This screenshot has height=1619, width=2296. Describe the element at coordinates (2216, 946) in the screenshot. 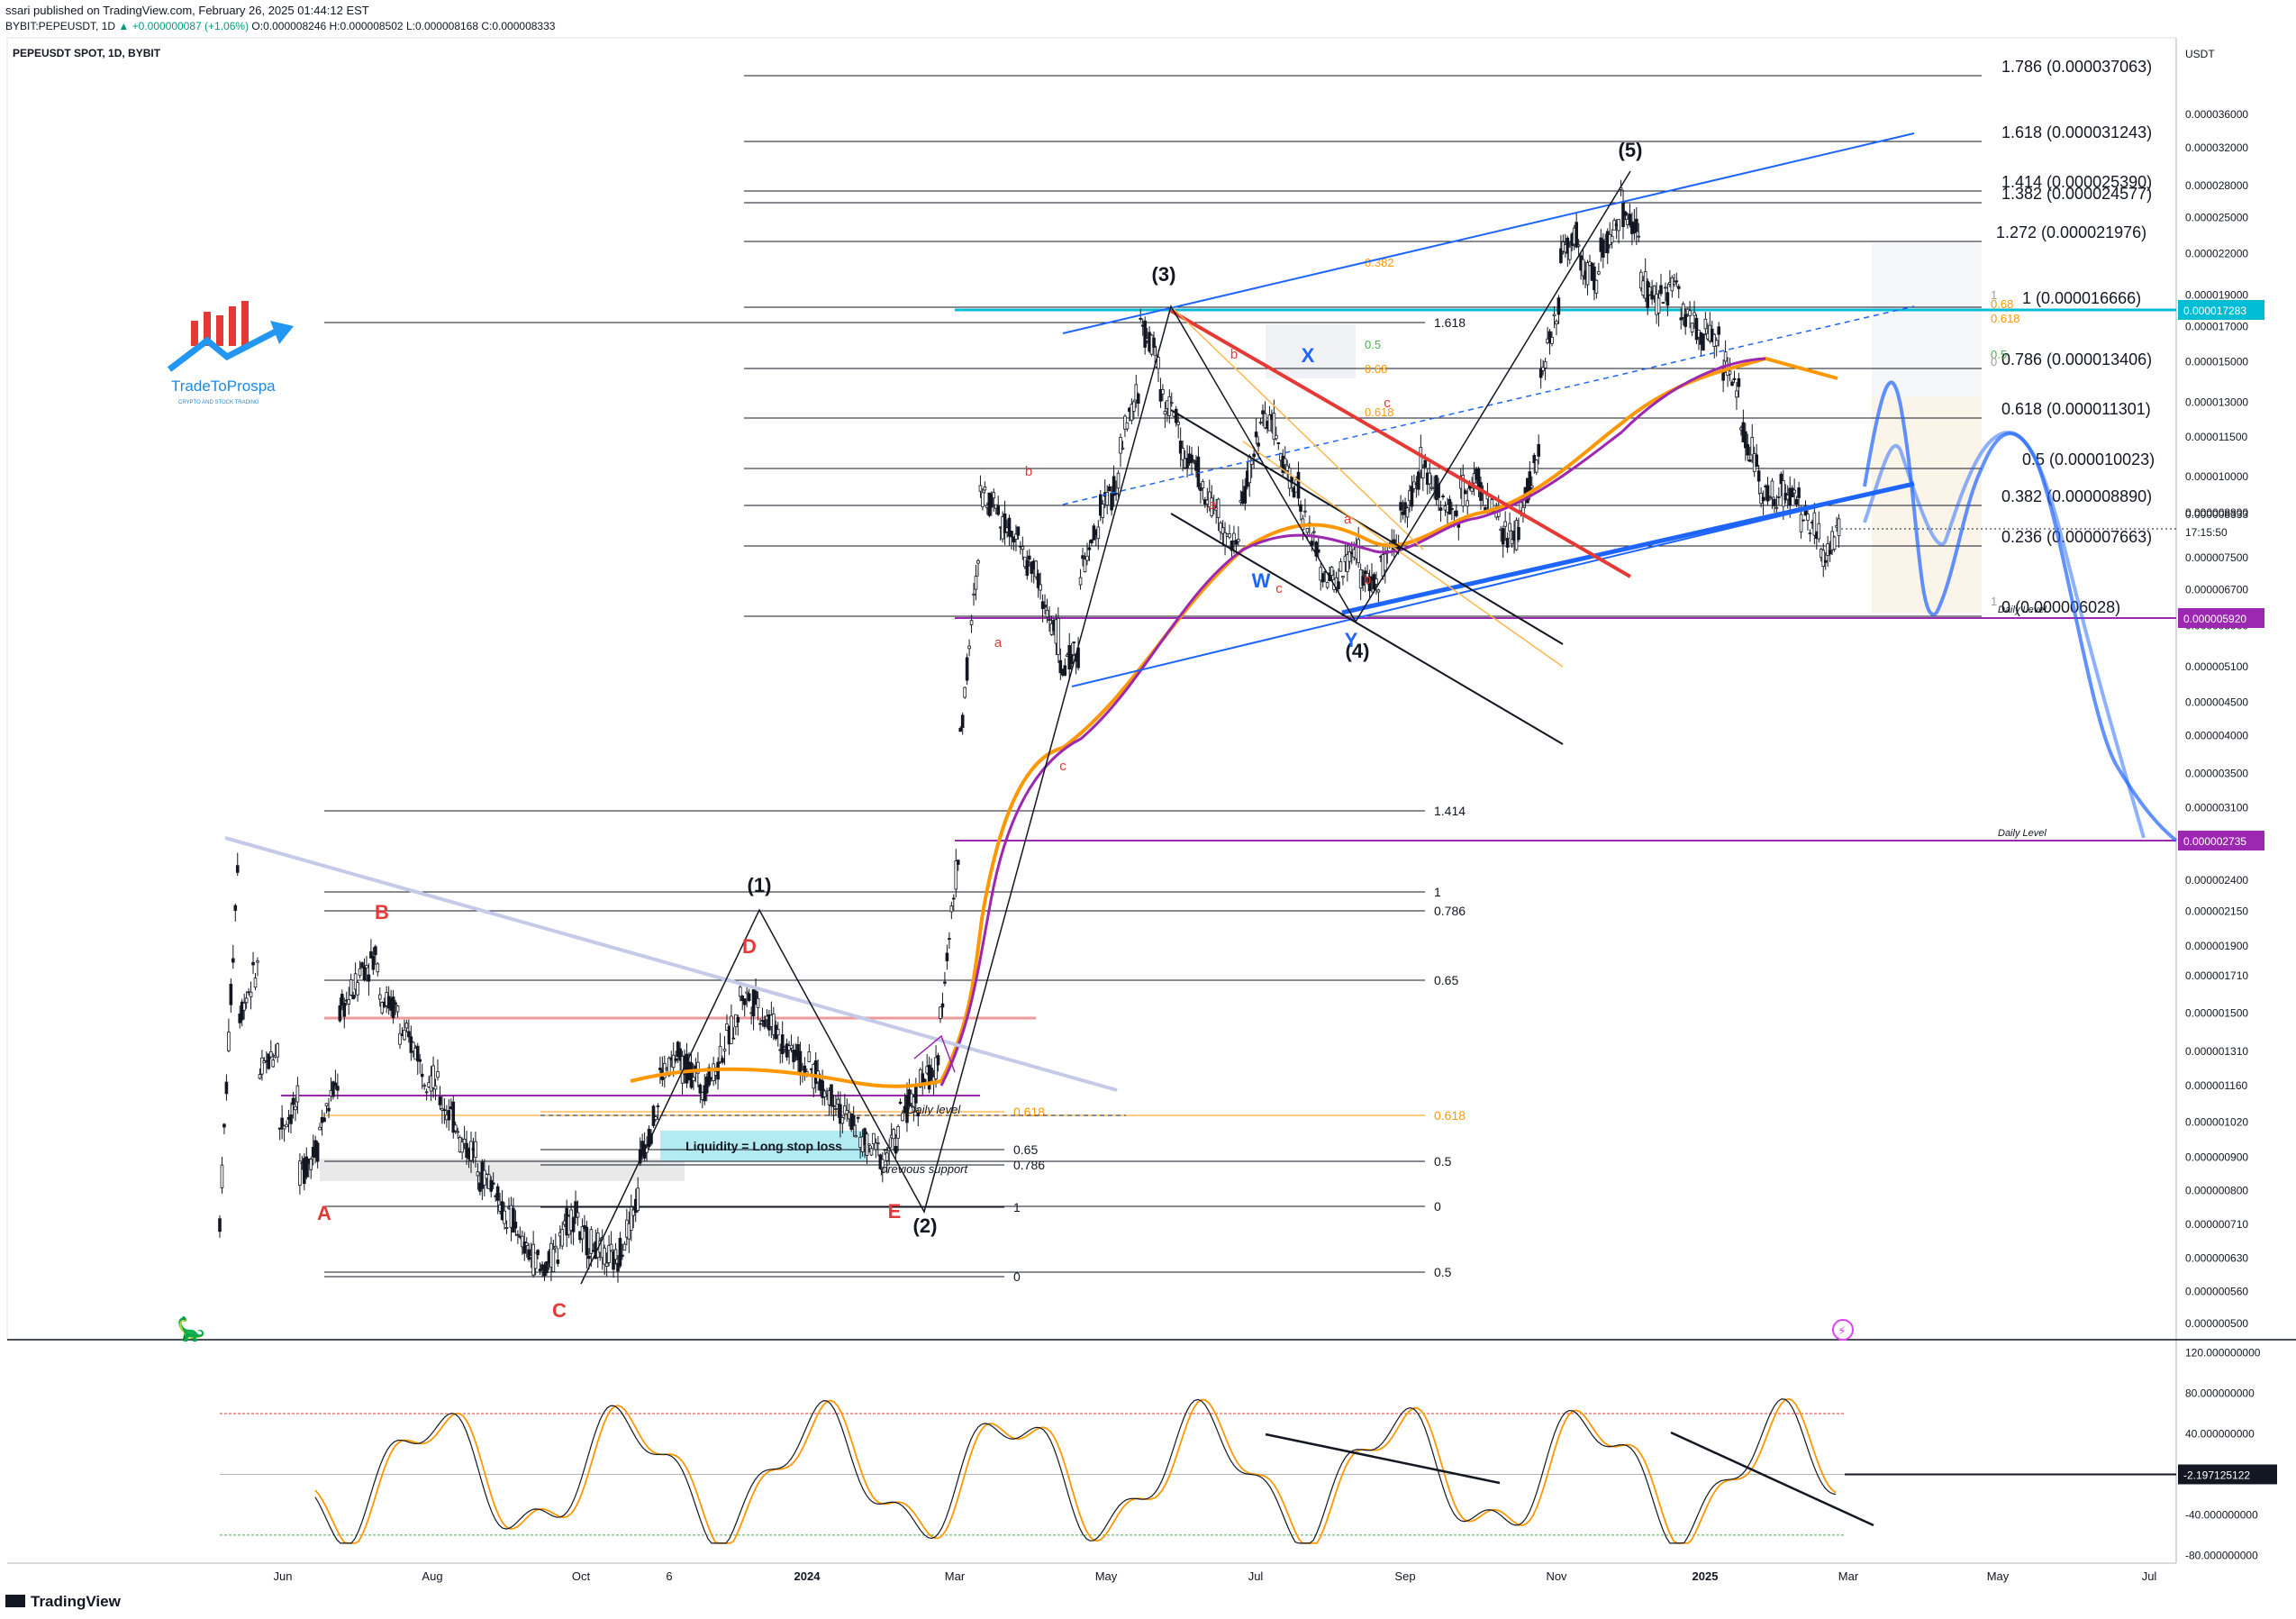

I see `price-tick-23: 0.000001900` at that location.